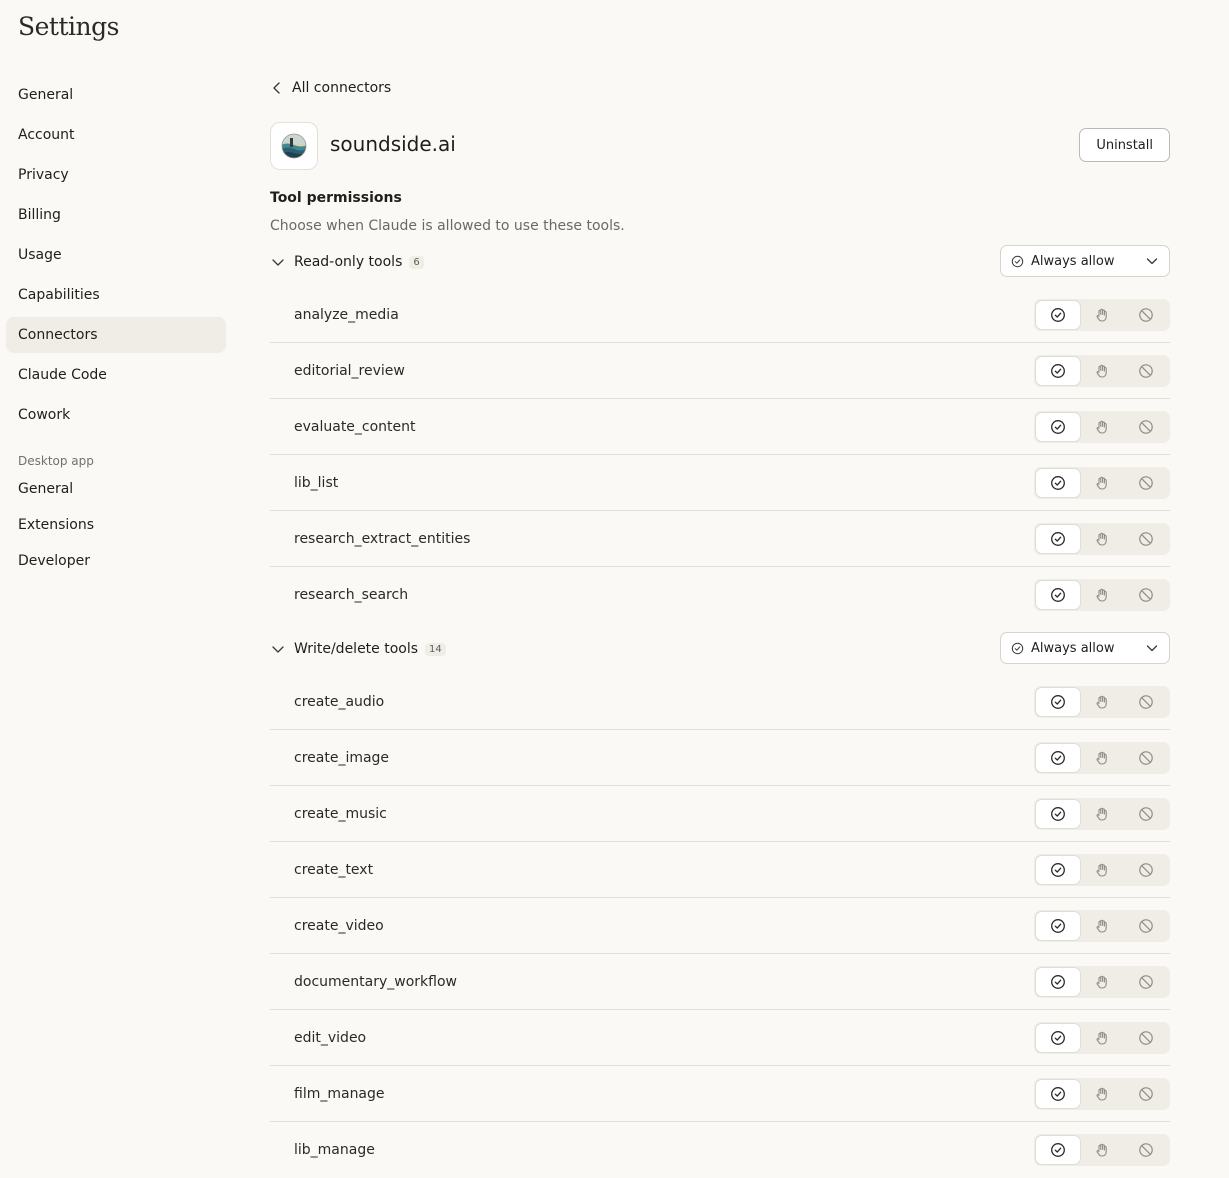 Image resolution: width=1229 pixels, height=1178 pixels. Describe the element at coordinates (116, 525) in the screenshot. I see `sidebar-item-extensions: Extensions` at that location.